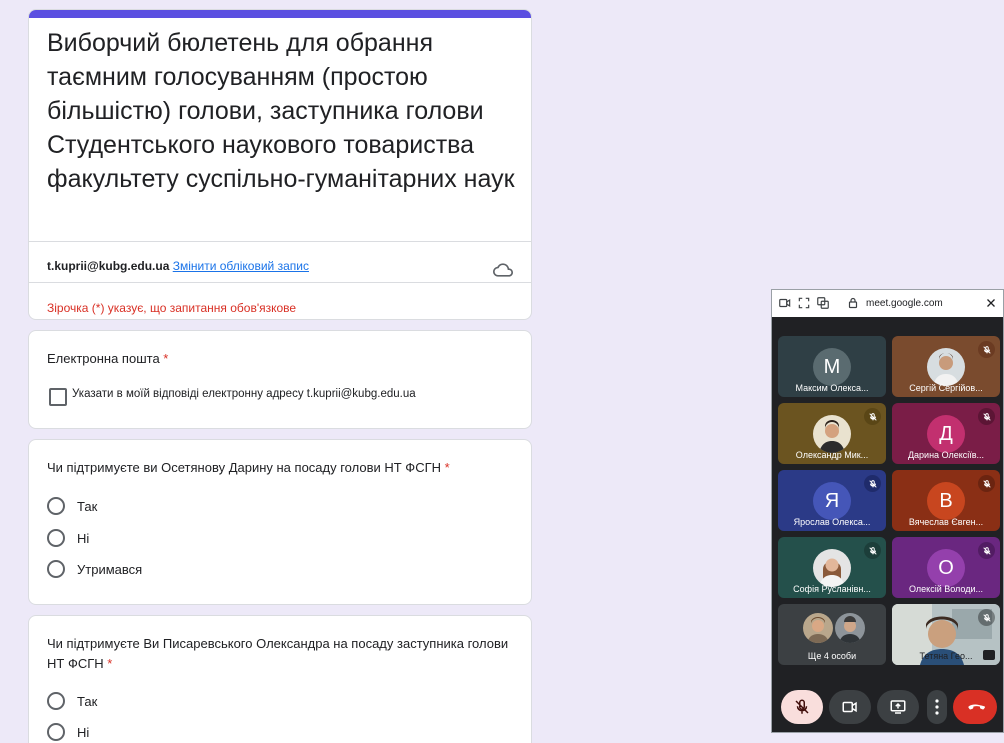 This screenshot has width=1004, height=743. What do you see at coordinates (280, 14) in the screenshot?
I see `form-accent-bar` at bounding box center [280, 14].